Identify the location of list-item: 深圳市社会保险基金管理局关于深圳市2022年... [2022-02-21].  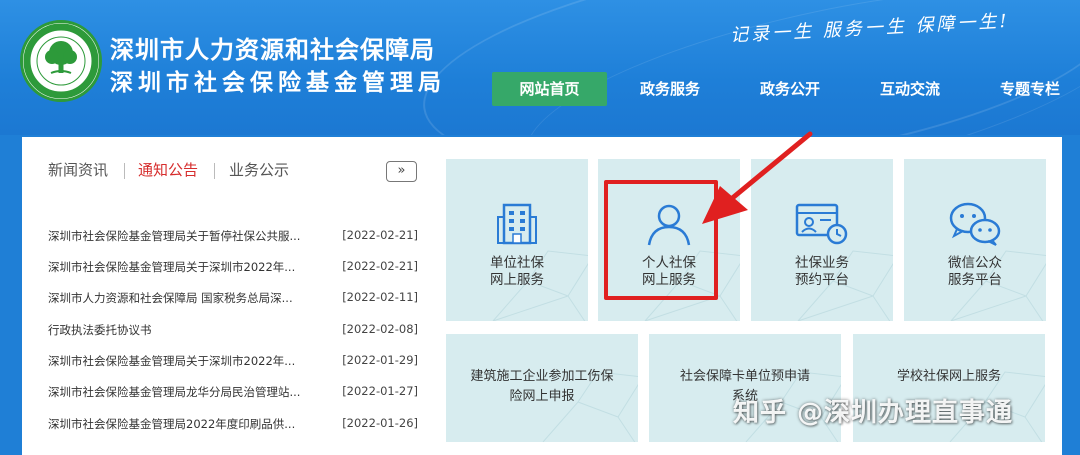
(233, 269).